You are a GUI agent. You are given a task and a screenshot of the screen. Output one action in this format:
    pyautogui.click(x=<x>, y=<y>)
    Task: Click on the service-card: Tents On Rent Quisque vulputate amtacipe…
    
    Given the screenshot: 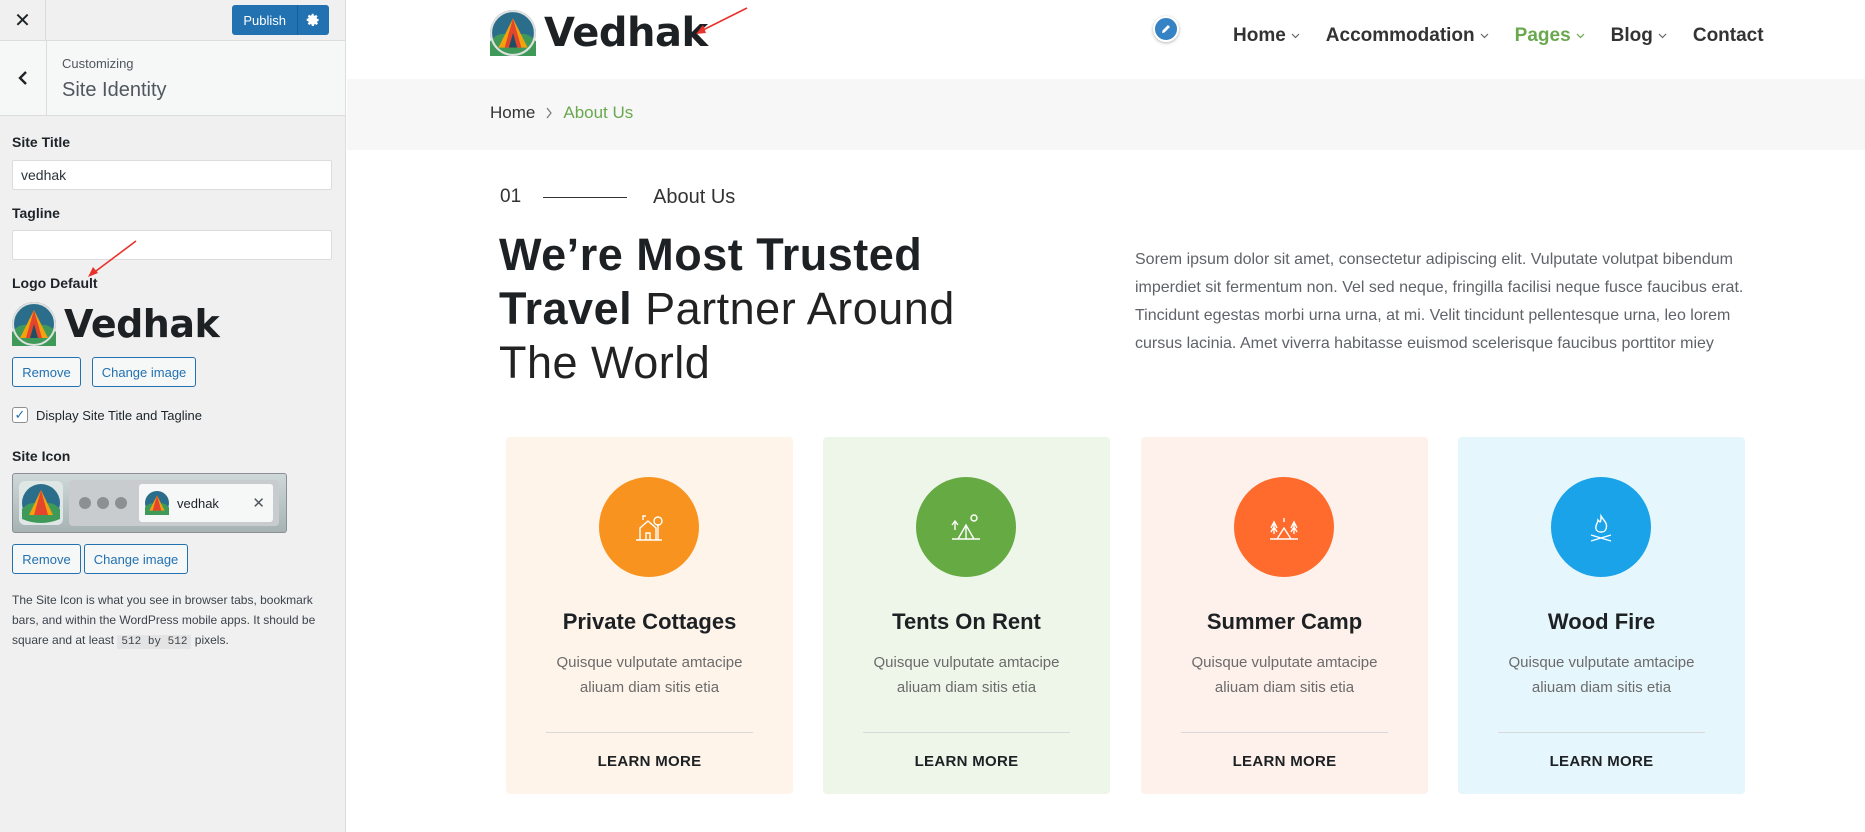 What is the action you would take?
    pyautogui.click(x=966, y=615)
    